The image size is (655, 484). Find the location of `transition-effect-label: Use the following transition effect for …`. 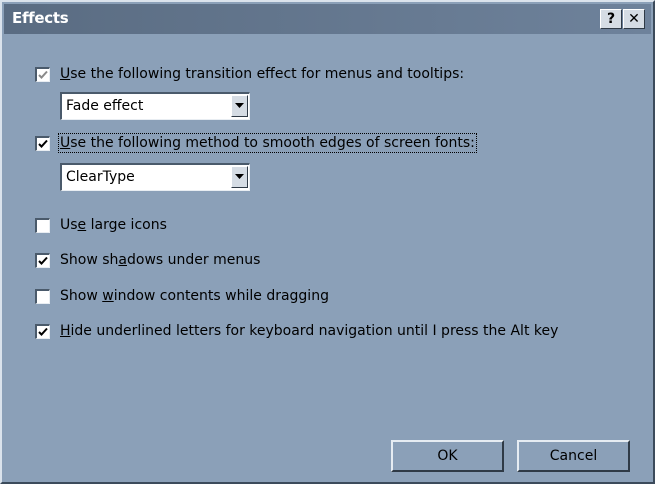

transition-effect-label: Use the following transition effect for … is located at coordinates (262, 74).